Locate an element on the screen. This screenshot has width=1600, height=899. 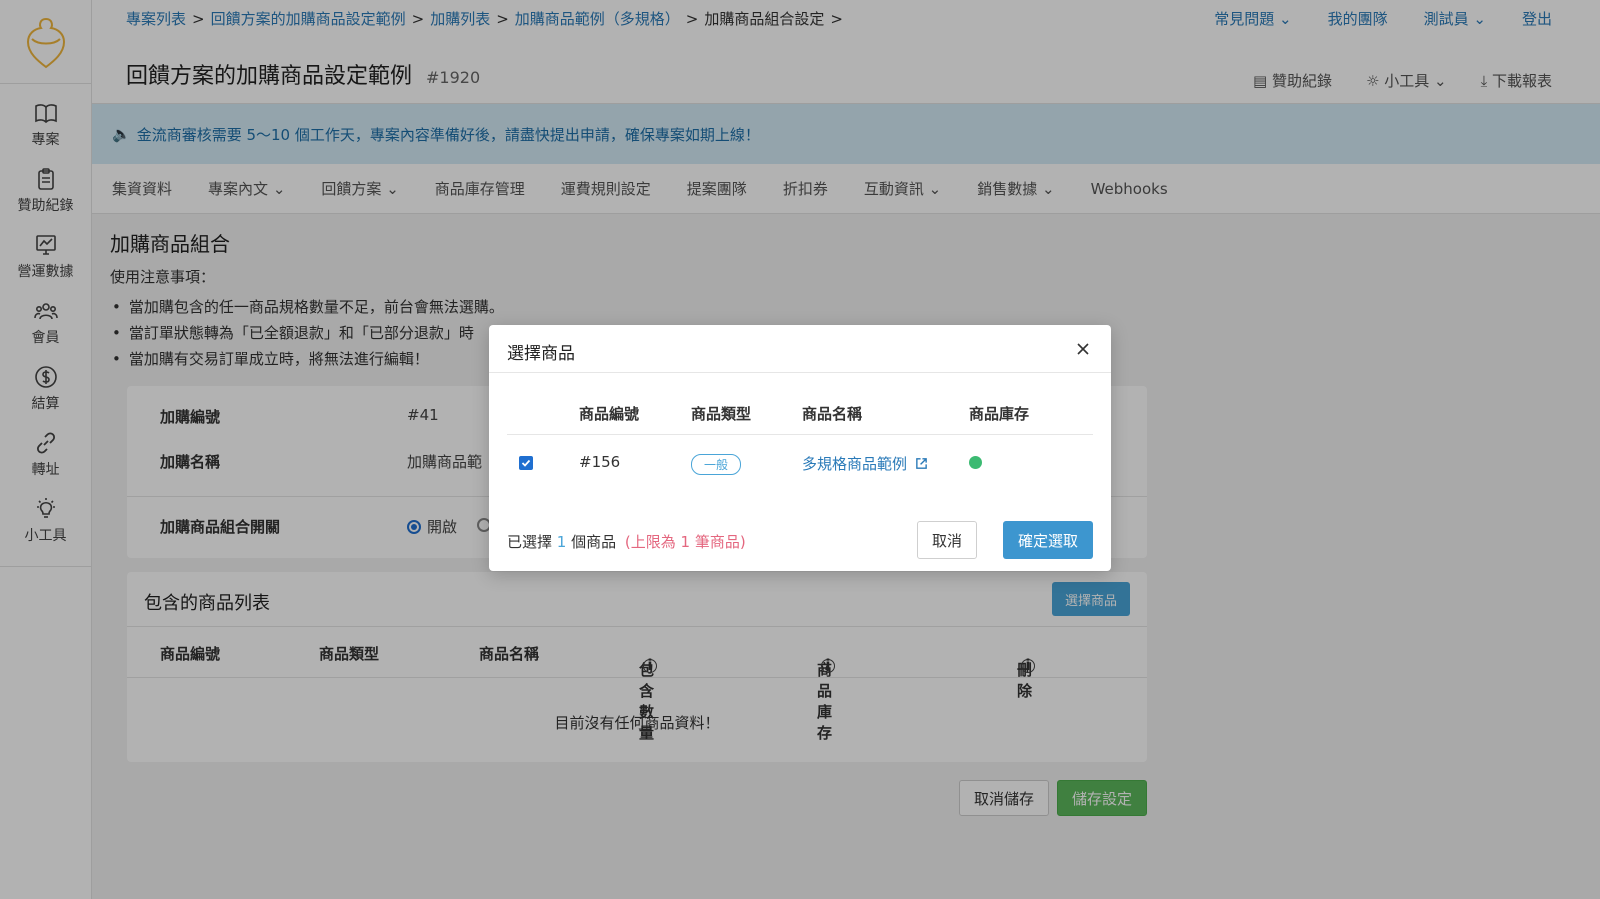
modal-header: 選擇商品 is located at coordinates (800, 349).